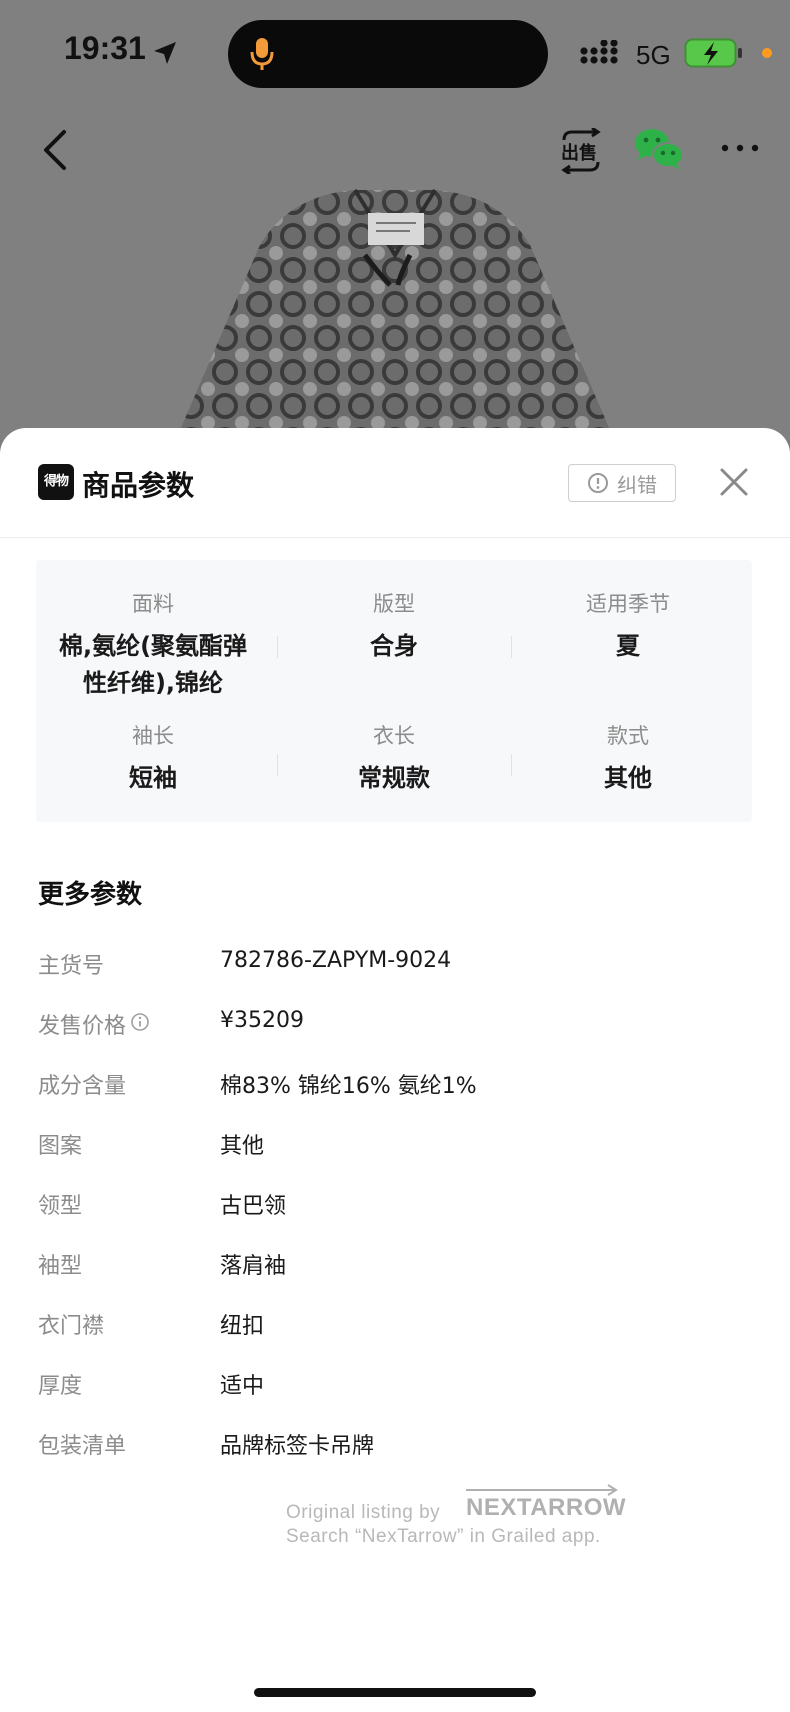  I want to click on row-value: ¥35209, so click(262, 1020).